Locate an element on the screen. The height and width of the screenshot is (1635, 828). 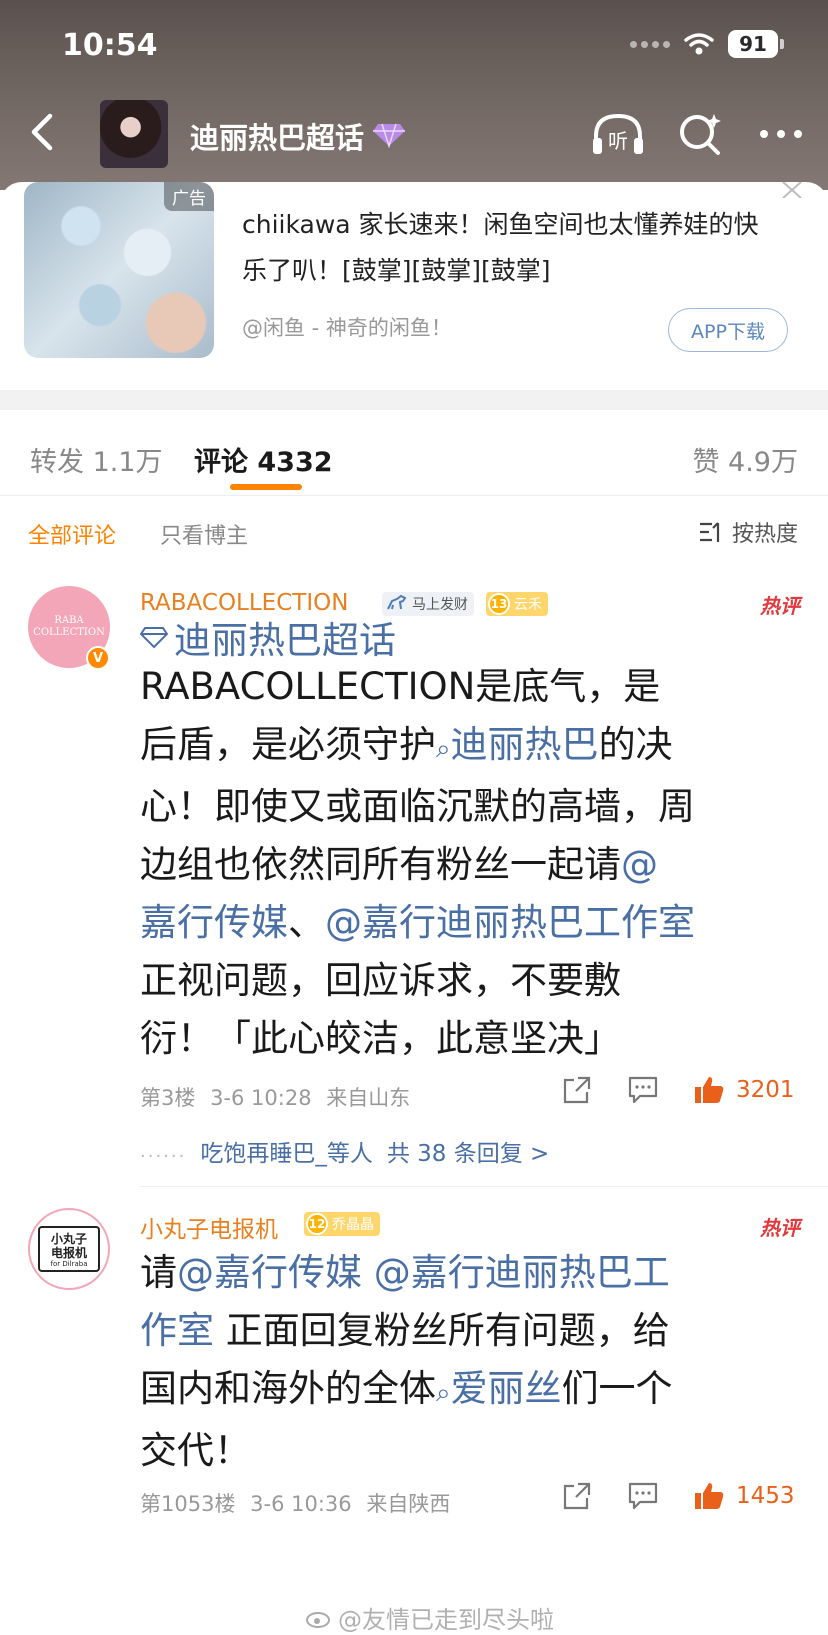
battery-indicator: 91 is located at coordinates (753, 44).